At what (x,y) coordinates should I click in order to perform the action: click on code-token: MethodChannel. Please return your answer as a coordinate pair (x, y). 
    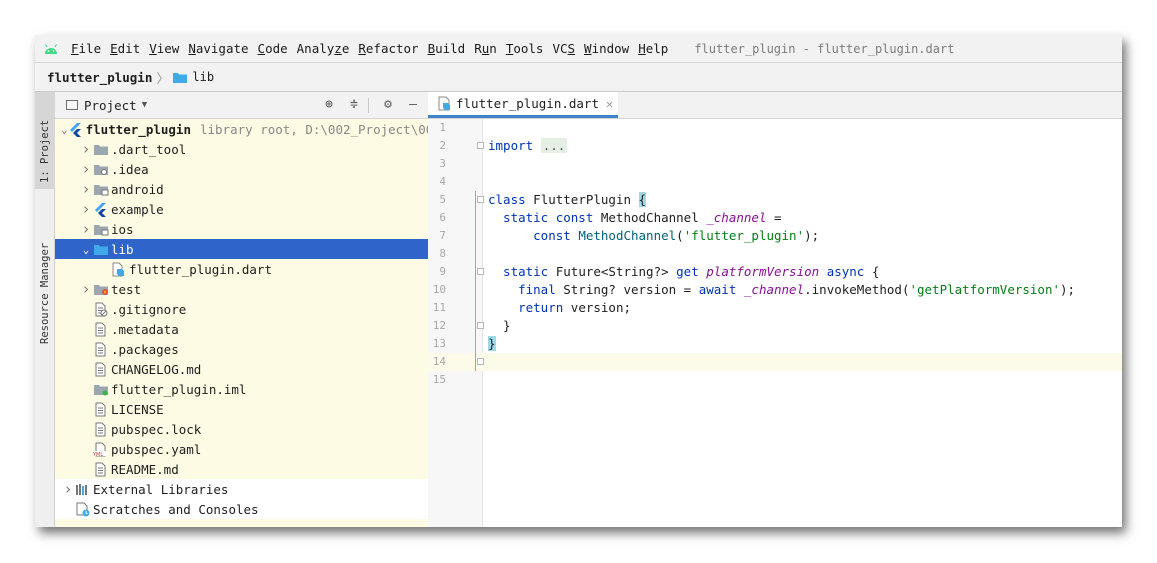
    Looking at the image, I should click on (627, 235).